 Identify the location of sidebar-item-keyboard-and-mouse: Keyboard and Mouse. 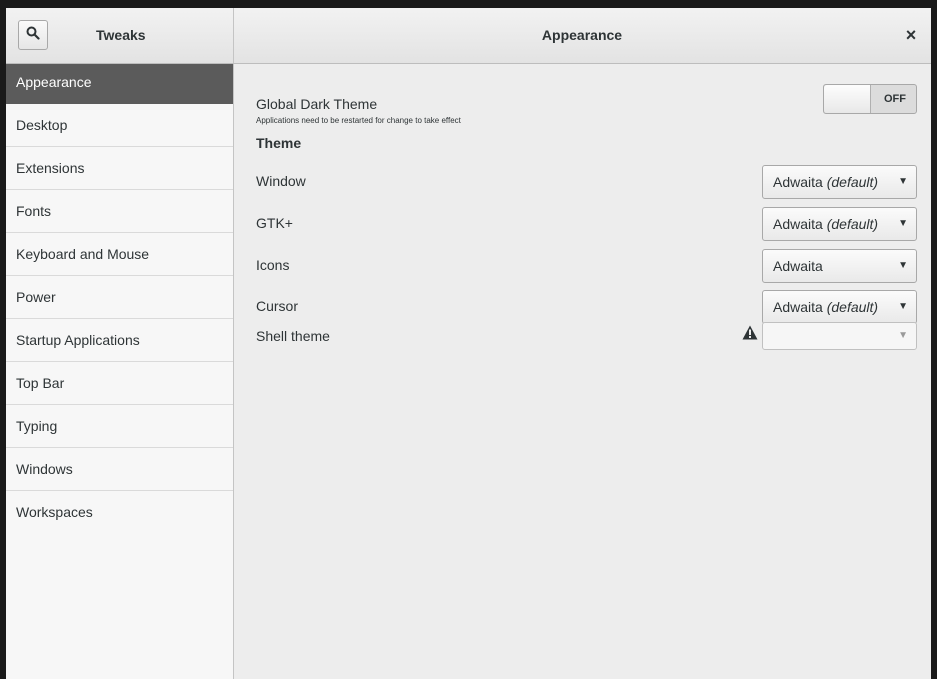
(119, 254).